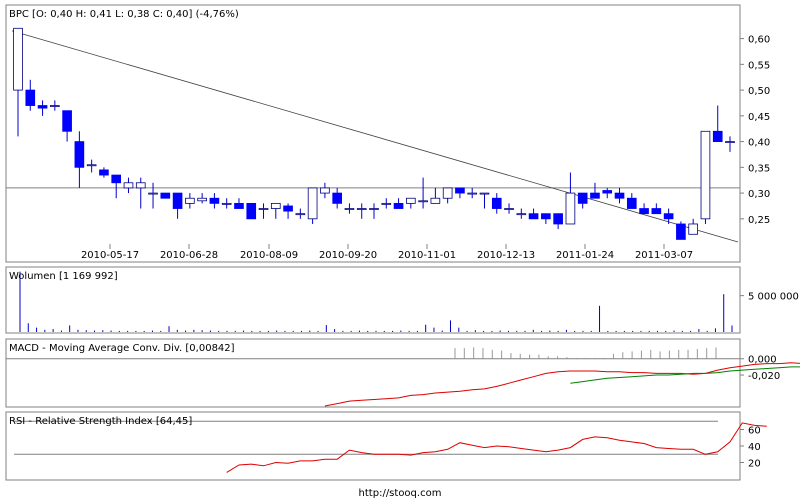  Describe the element at coordinates (759, 143) in the screenshot. I see `price-y-tick-label: 0,40` at that location.